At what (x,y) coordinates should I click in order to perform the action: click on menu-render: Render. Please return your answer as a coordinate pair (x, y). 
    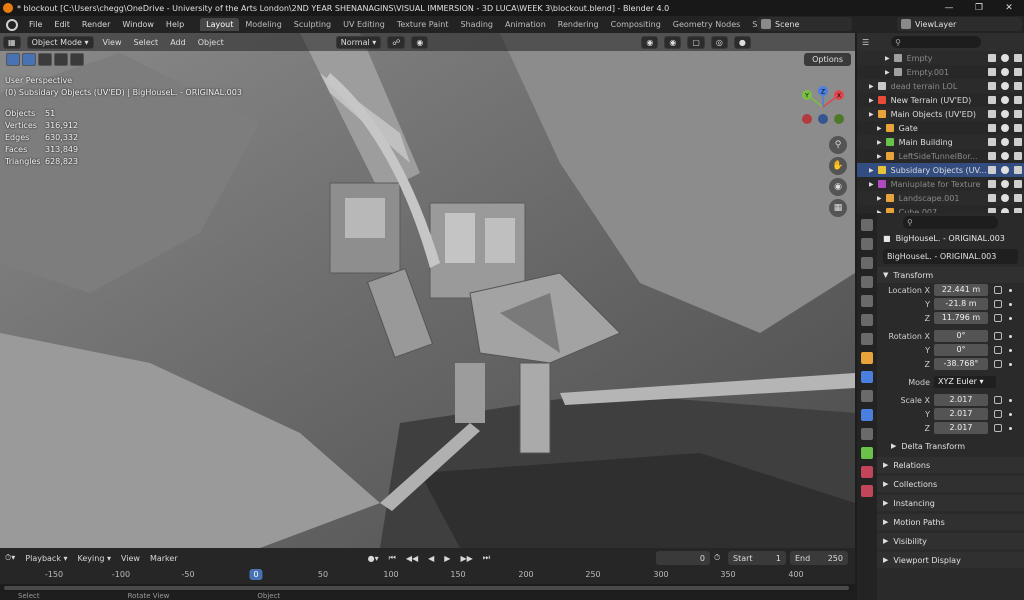
    Looking at the image, I should click on (96, 24).